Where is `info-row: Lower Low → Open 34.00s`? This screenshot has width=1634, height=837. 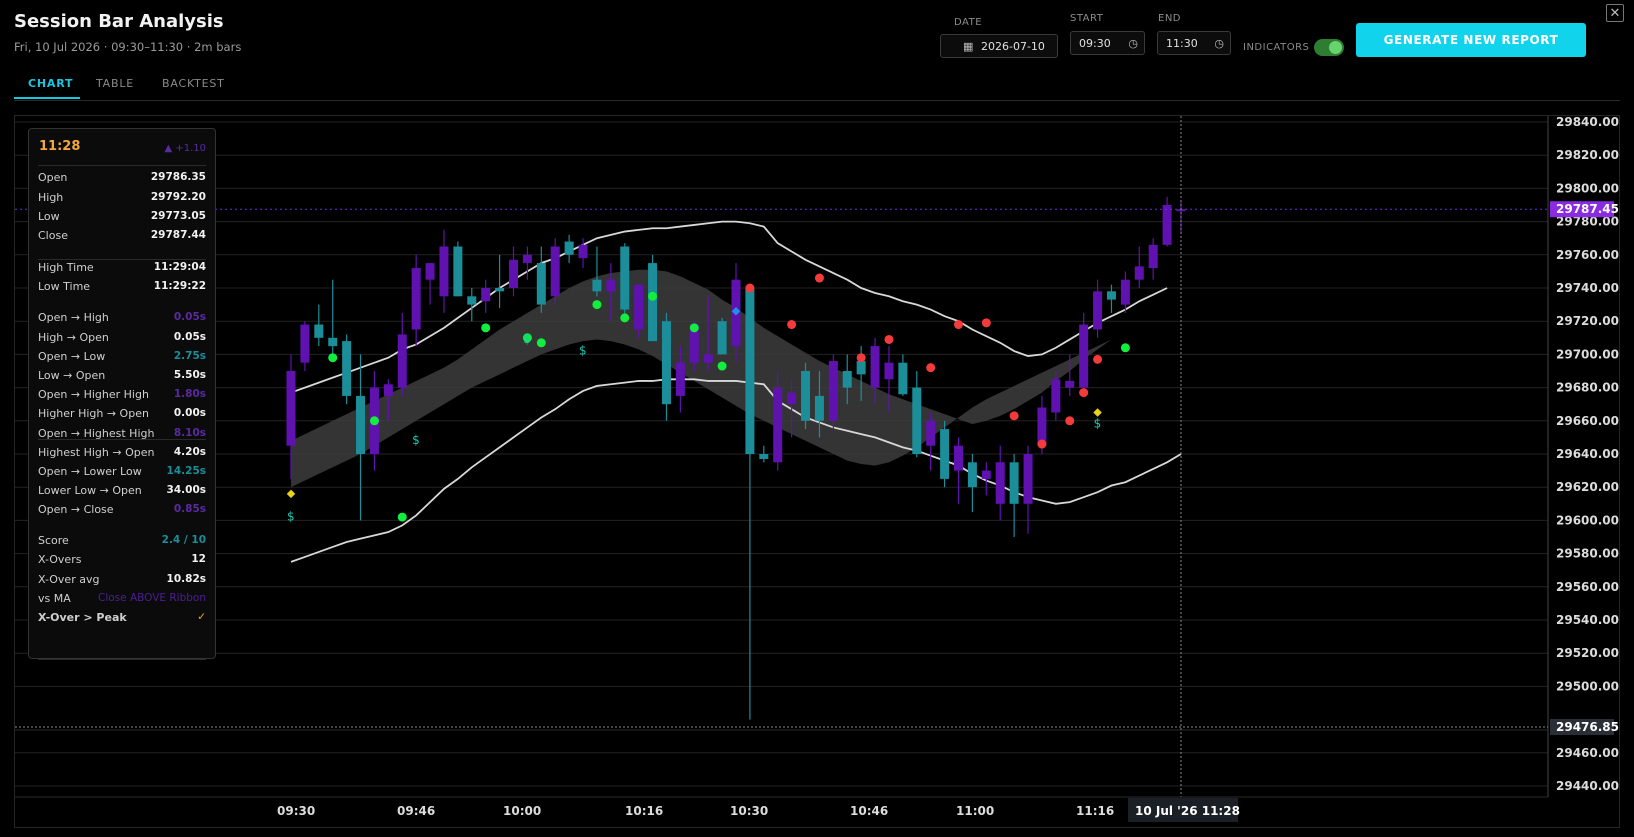 info-row: Lower Low → Open 34.00s is located at coordinates (122, 490).